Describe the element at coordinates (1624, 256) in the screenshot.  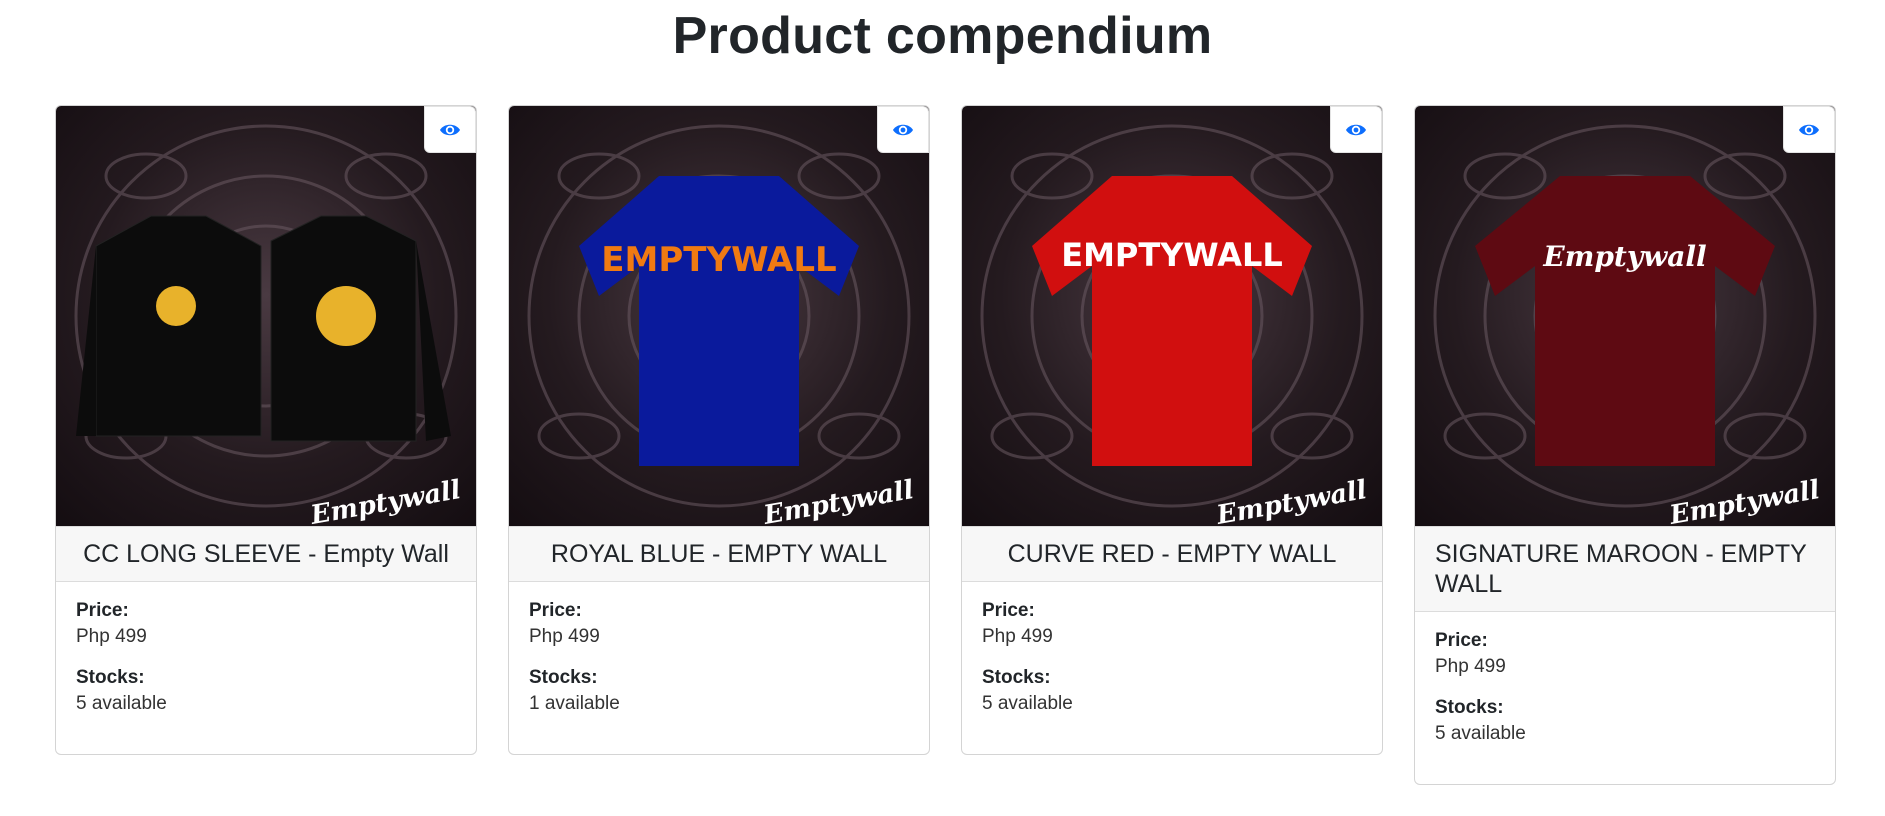
I see `svg-text: Emptywall` at that location.